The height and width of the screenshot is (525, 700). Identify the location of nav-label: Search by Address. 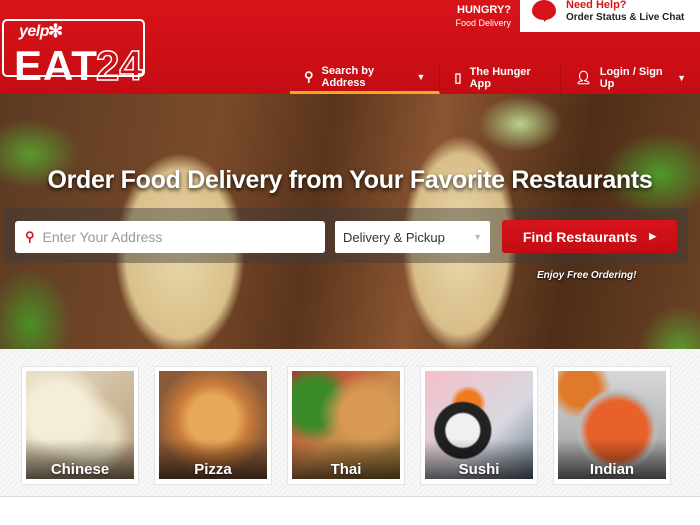
(348, 76).